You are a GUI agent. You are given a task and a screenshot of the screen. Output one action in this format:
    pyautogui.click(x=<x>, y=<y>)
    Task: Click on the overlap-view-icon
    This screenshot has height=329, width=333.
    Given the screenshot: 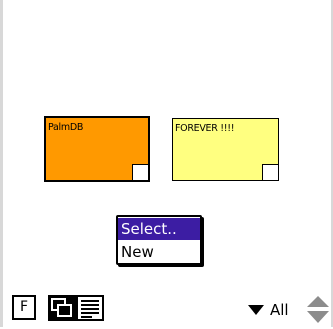 What is the action you would take?
    pyautogui.click(x=62, y=308)
    